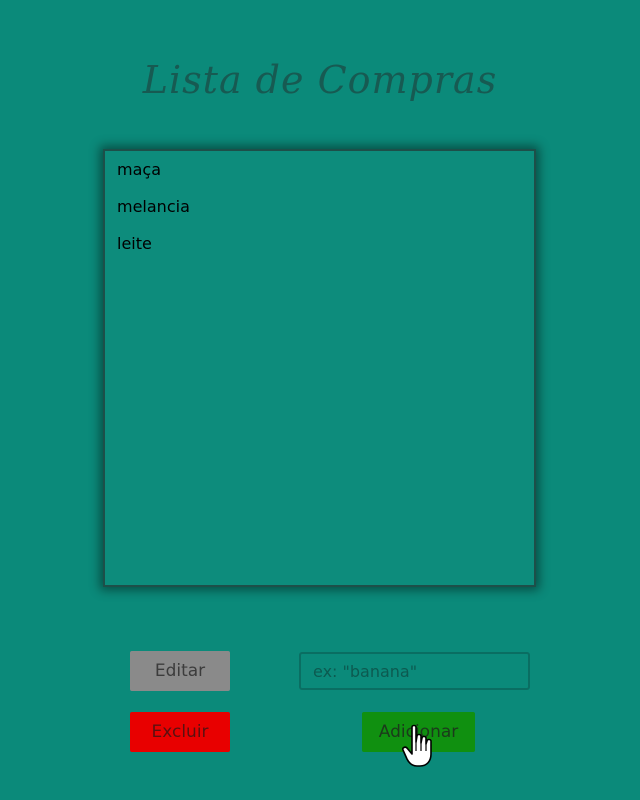  Describe the element at coordinates (180, 671) in the screenshot. I see `edit-button: Editar` at that location.